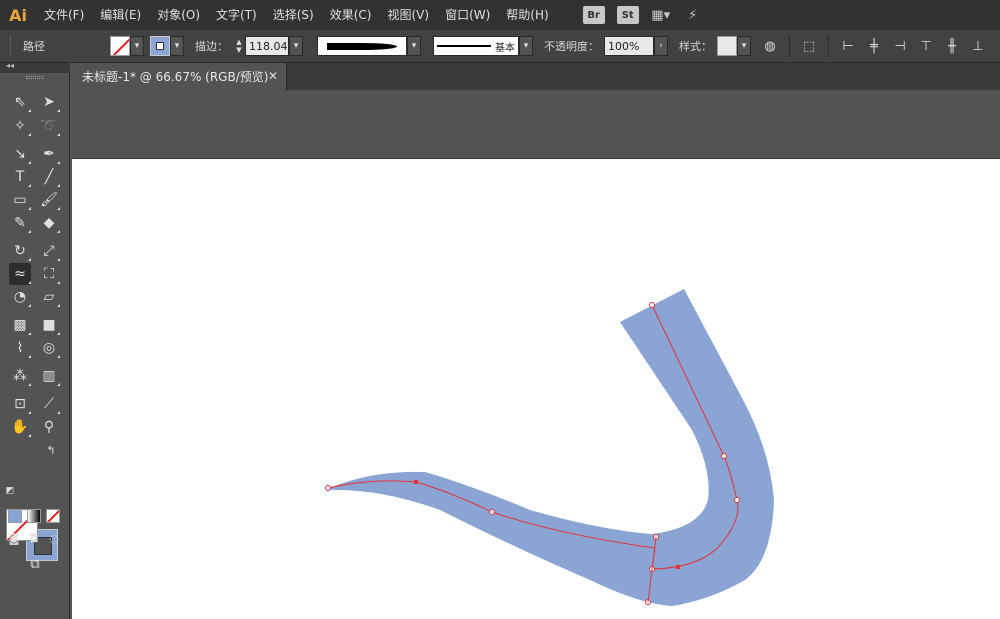  I want to click on style-label: 样式：, so click(695, 46).